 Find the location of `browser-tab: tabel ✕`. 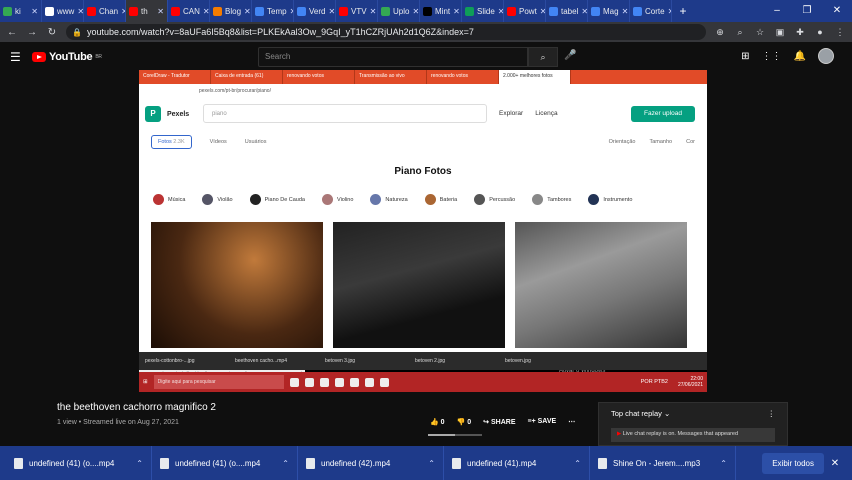

browser-tab: tabel ✕ is located at coordinates (567, 11).